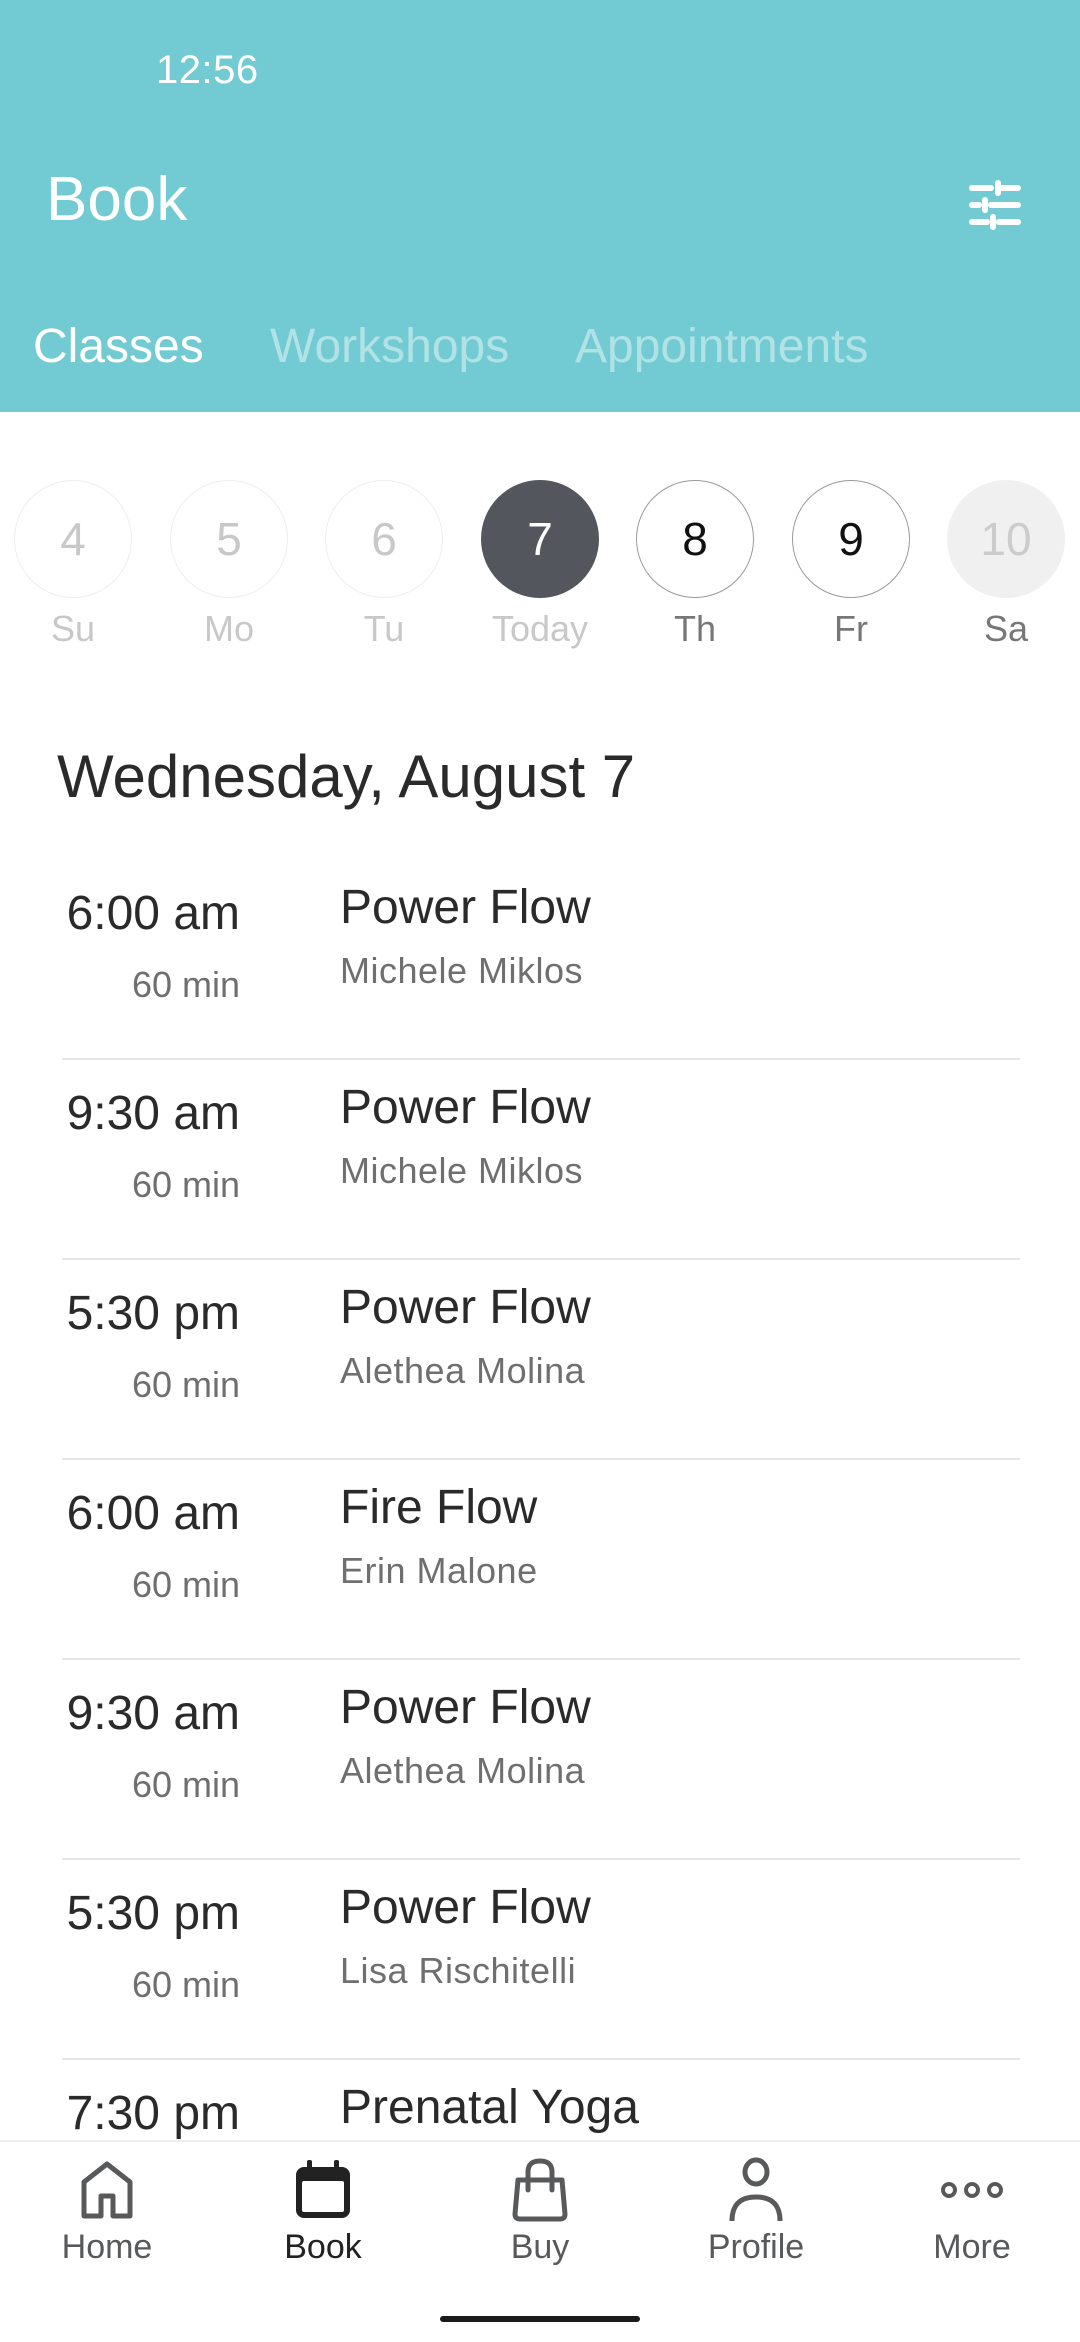  Describe the element at coordinates (323, 2190) in the screenshot. I see `calendar-icon` at that location.